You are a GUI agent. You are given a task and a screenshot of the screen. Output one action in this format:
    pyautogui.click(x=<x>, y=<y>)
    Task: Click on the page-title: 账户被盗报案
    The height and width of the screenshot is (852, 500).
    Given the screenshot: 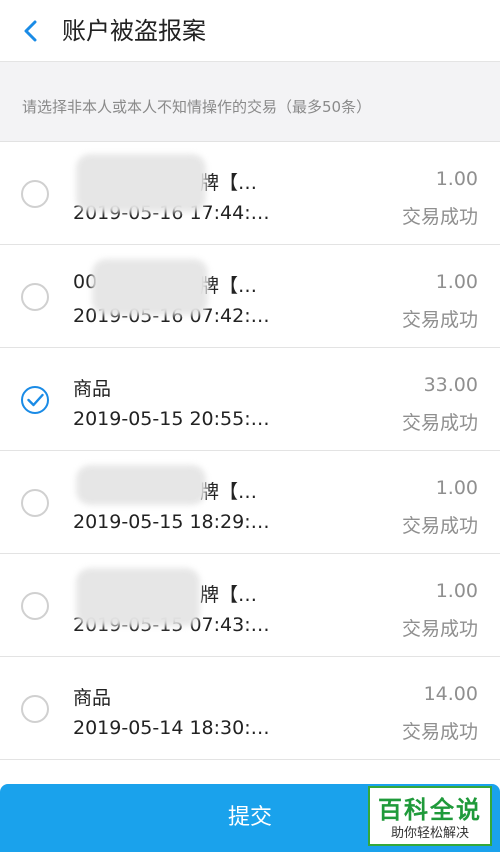 What is the action you would take?
    pyautogui.click(x=134, y=31)
    